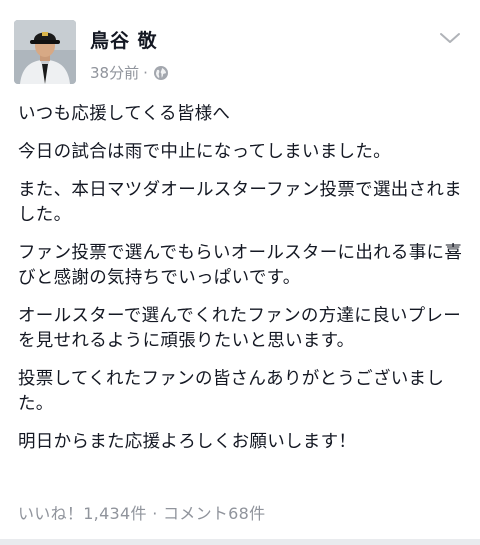  What do you see at coordinates (124, 114) in the screenshot?
I see `post-paragraph: いつも応援してくる皆様へ` at bounding box center [124, 114].